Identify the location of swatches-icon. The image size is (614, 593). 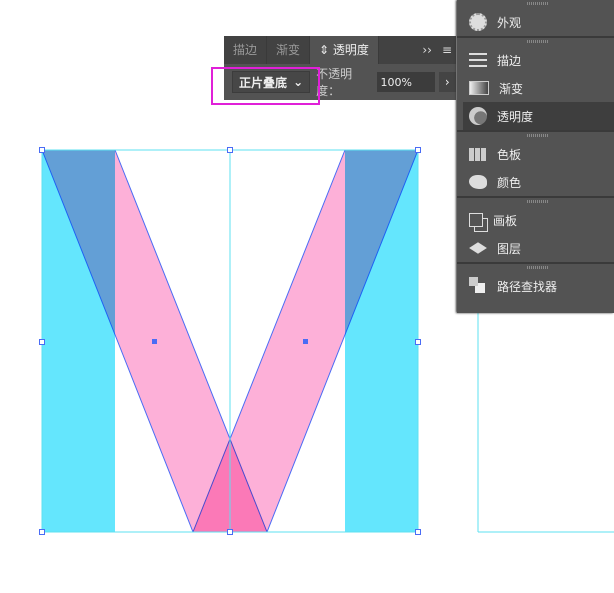
(478, 154).